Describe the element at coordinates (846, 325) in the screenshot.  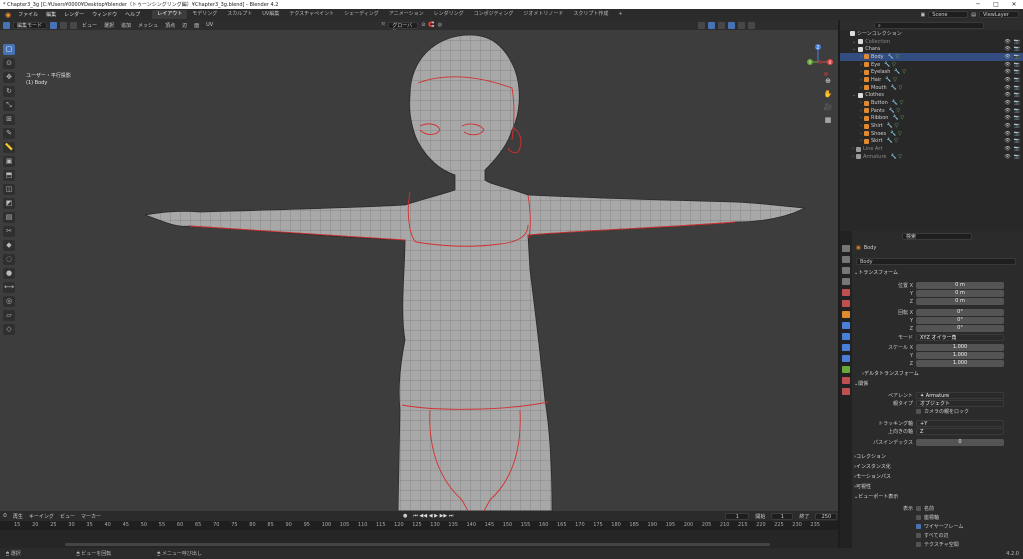
I see `modifier-tab-icon` at that location.